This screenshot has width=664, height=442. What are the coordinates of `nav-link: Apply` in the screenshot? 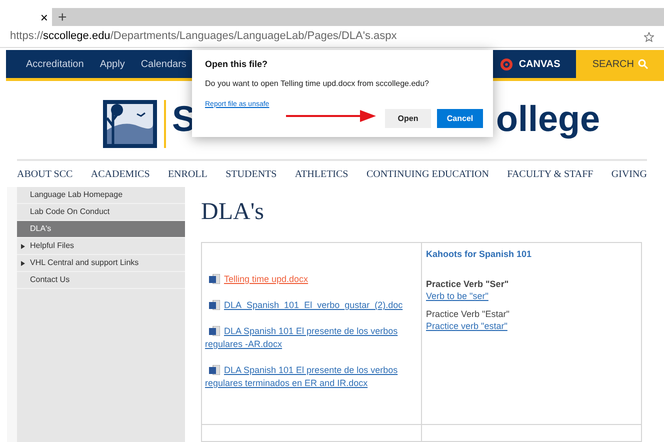 It's located at (112, 64).